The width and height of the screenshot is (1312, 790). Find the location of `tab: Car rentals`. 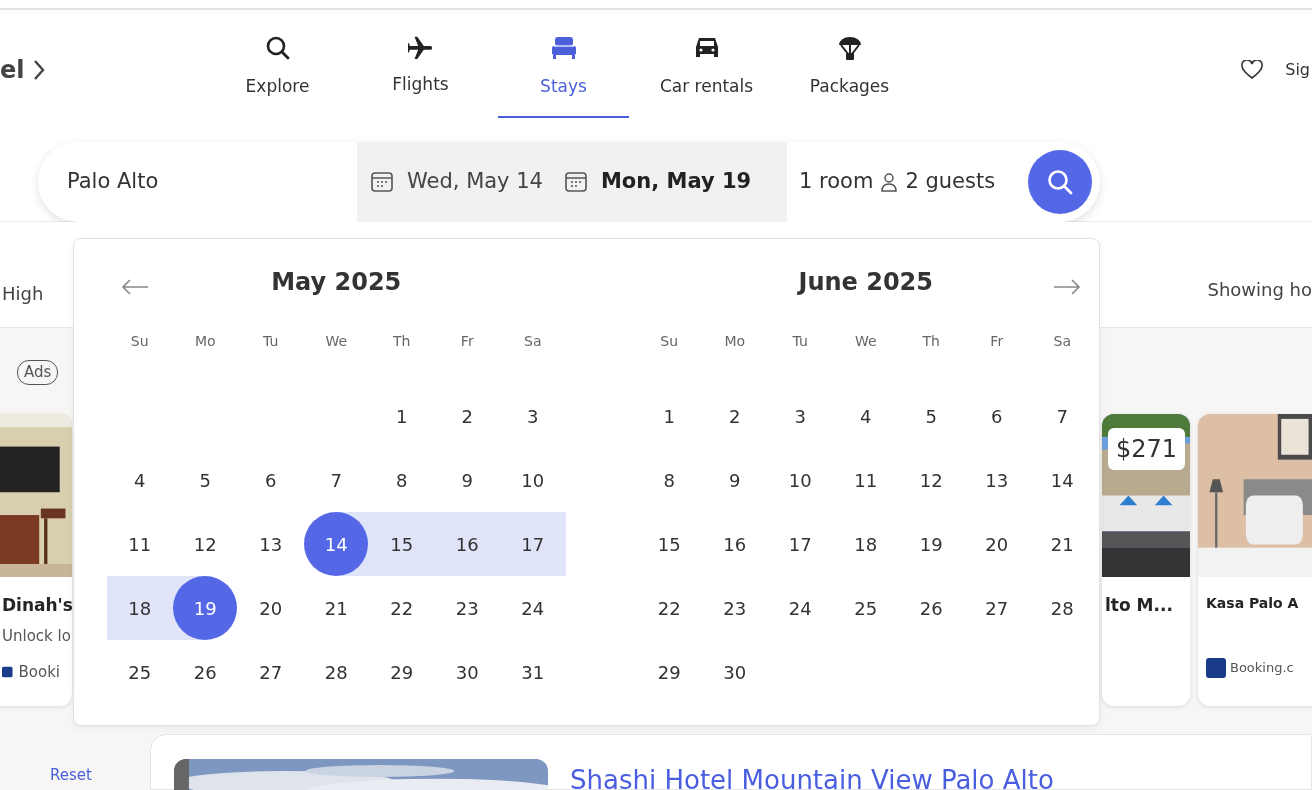

tab: Car rentals is located at coordinates (706, 64).